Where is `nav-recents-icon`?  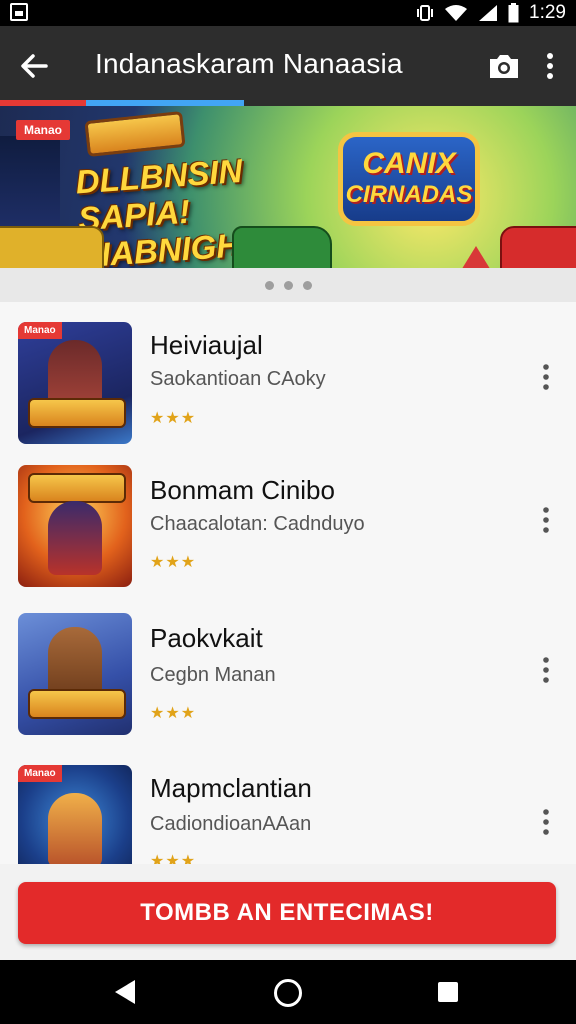
nav-recents-icon is located at coordinates (448, 992).